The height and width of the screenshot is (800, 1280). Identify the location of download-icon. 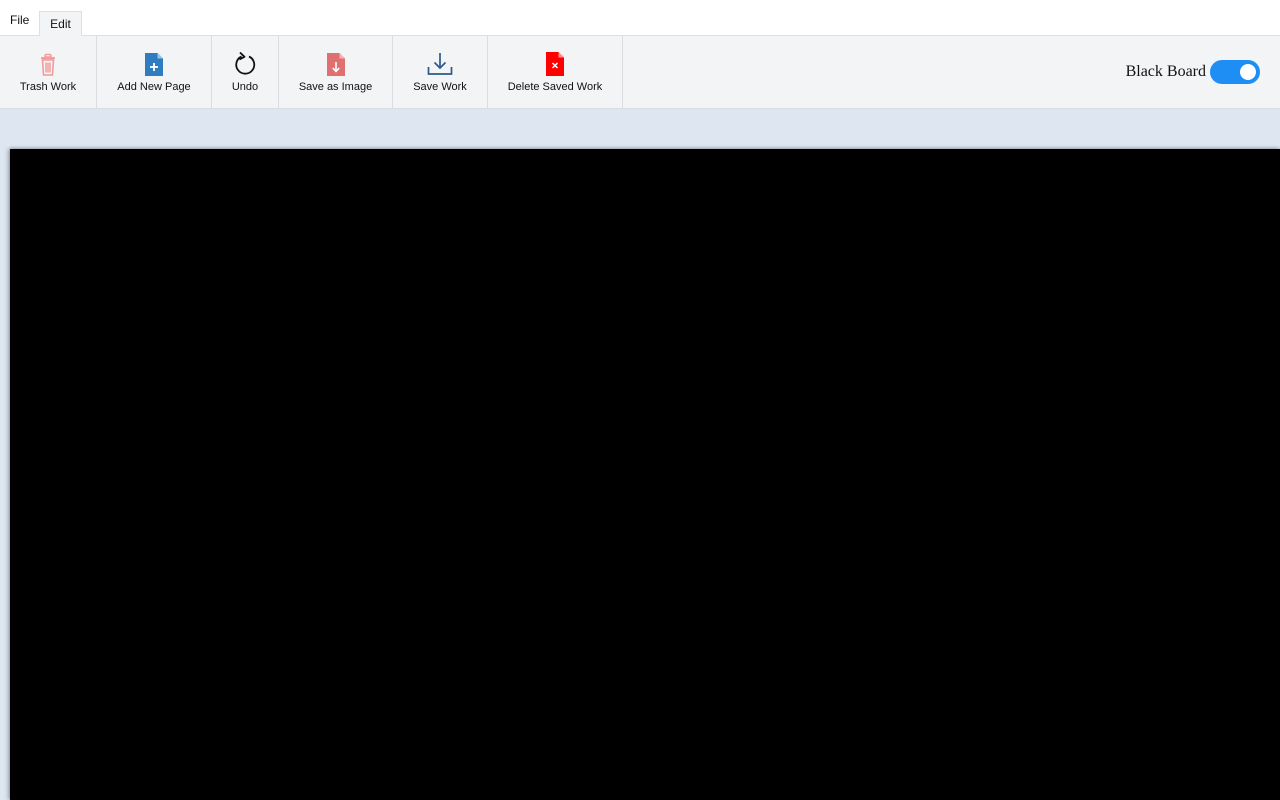
(440, 64).